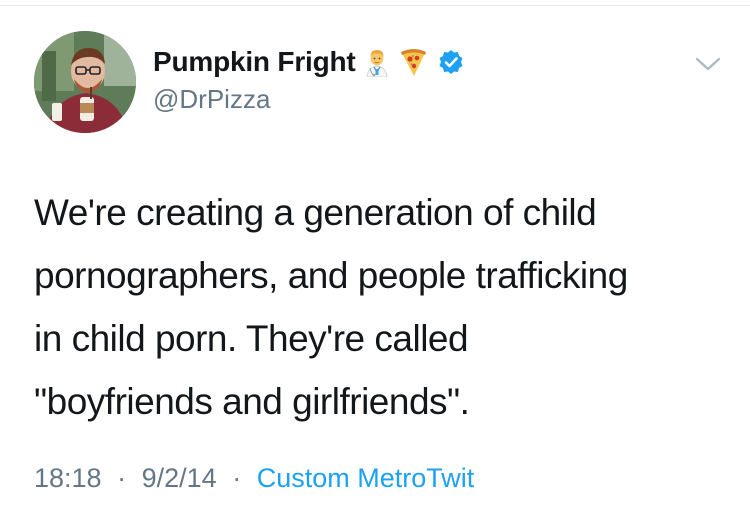  What do you see at coordinates (211, 99) in the screenshot?
I see `user-handle: @DrPizza` at bounding box center [211, 99].